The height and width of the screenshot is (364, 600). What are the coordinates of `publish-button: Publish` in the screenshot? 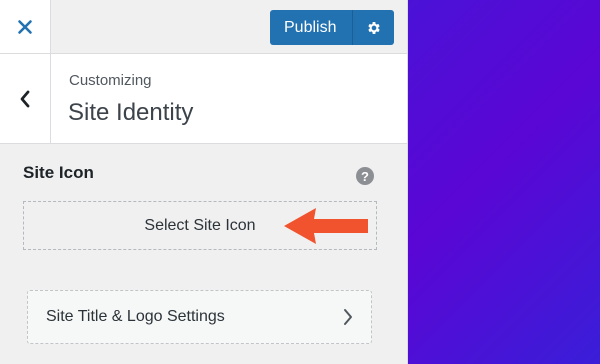 It's located at (311, 27).